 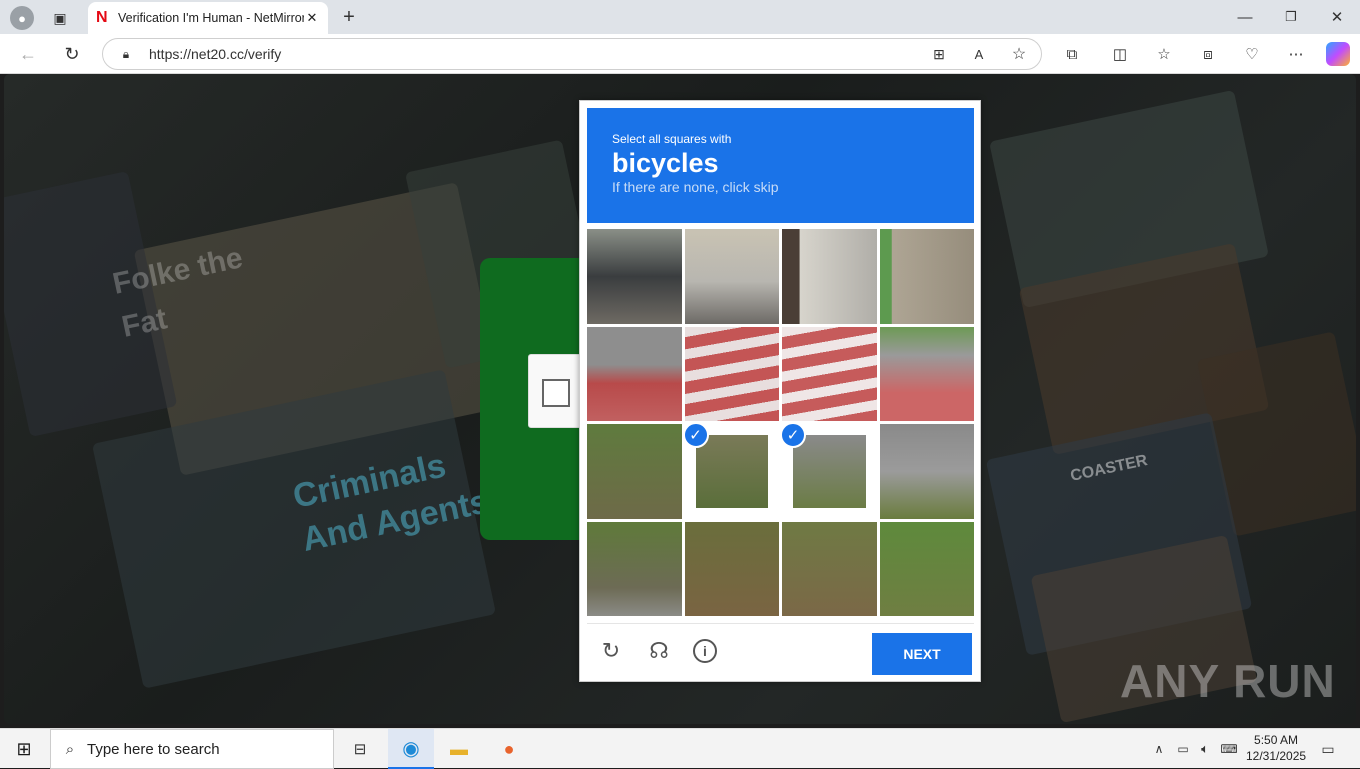 What do you see at coordinates (411, 749) in the screenshot?
I see `edge-icon: ◉` at bounding box center [411, 749].